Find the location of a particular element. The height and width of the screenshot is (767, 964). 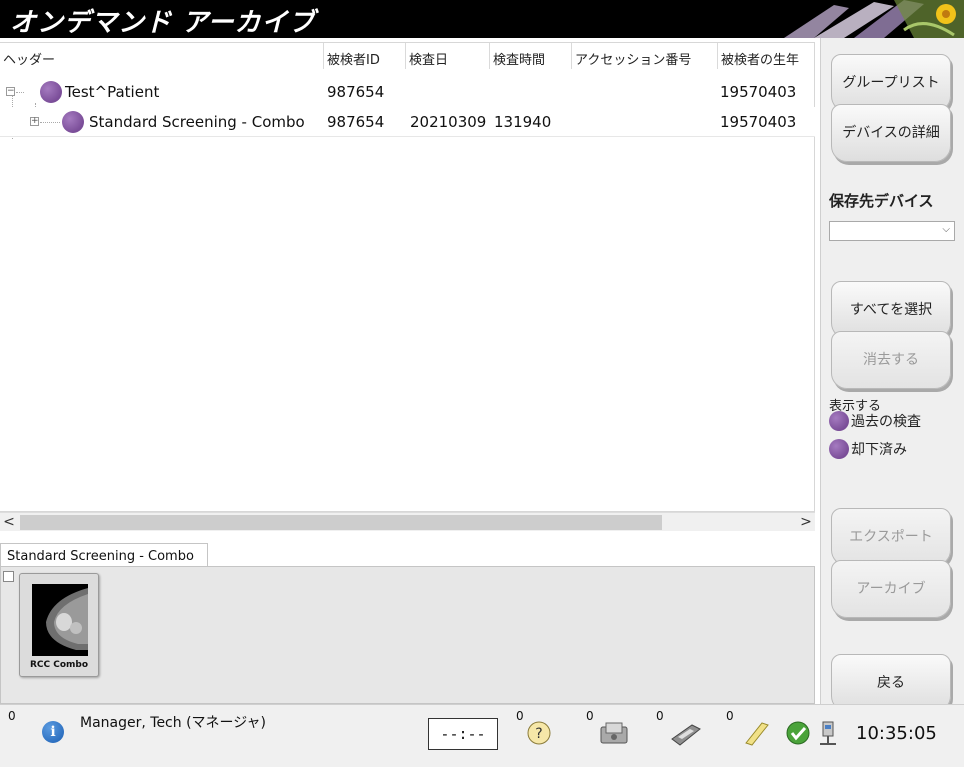

print-count: 0 is located at coordinates (660, 716).